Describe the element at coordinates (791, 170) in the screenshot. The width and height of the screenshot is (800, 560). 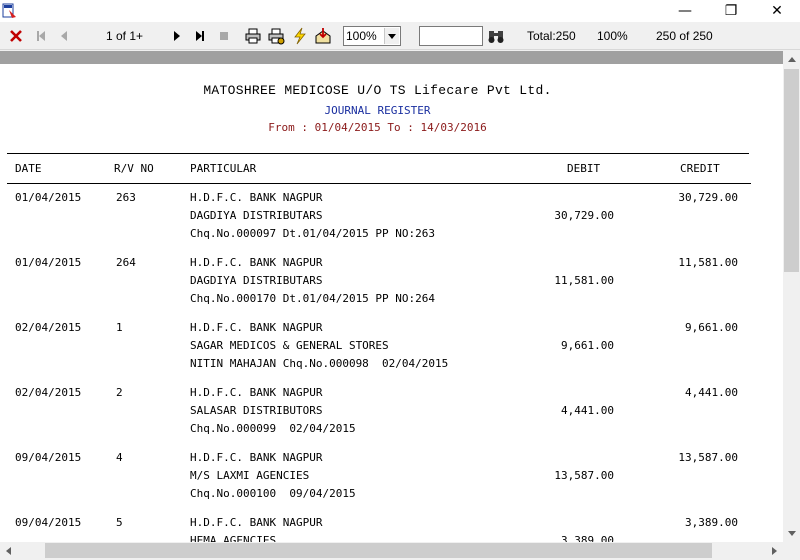
I see `vertical-scroll-thumb` at that location.